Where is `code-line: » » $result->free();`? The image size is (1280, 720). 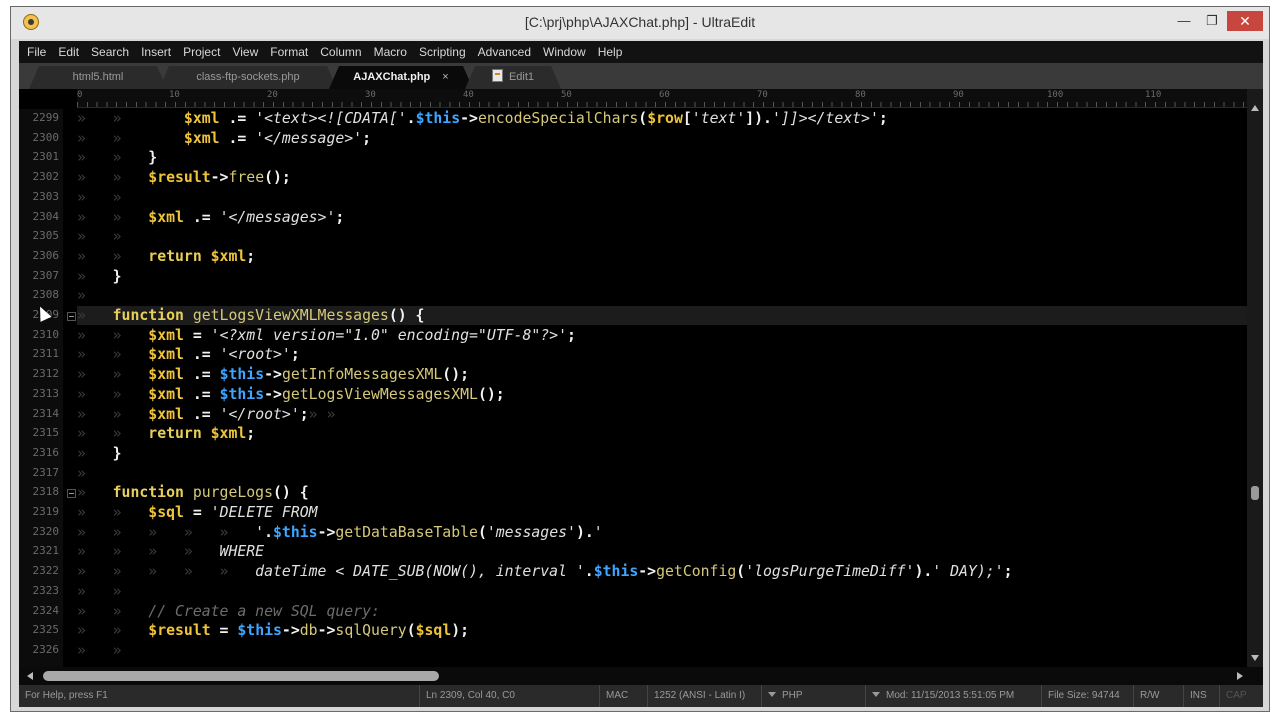 code-line: » » $result->free(); is located at coordinates (184, 177).